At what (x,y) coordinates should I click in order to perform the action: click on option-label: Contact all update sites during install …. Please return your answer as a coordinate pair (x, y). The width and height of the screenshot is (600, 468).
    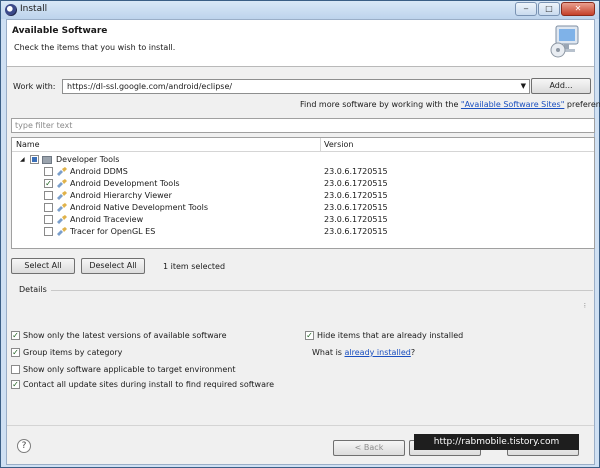
    Looking at the image, I should click on (149, 384).